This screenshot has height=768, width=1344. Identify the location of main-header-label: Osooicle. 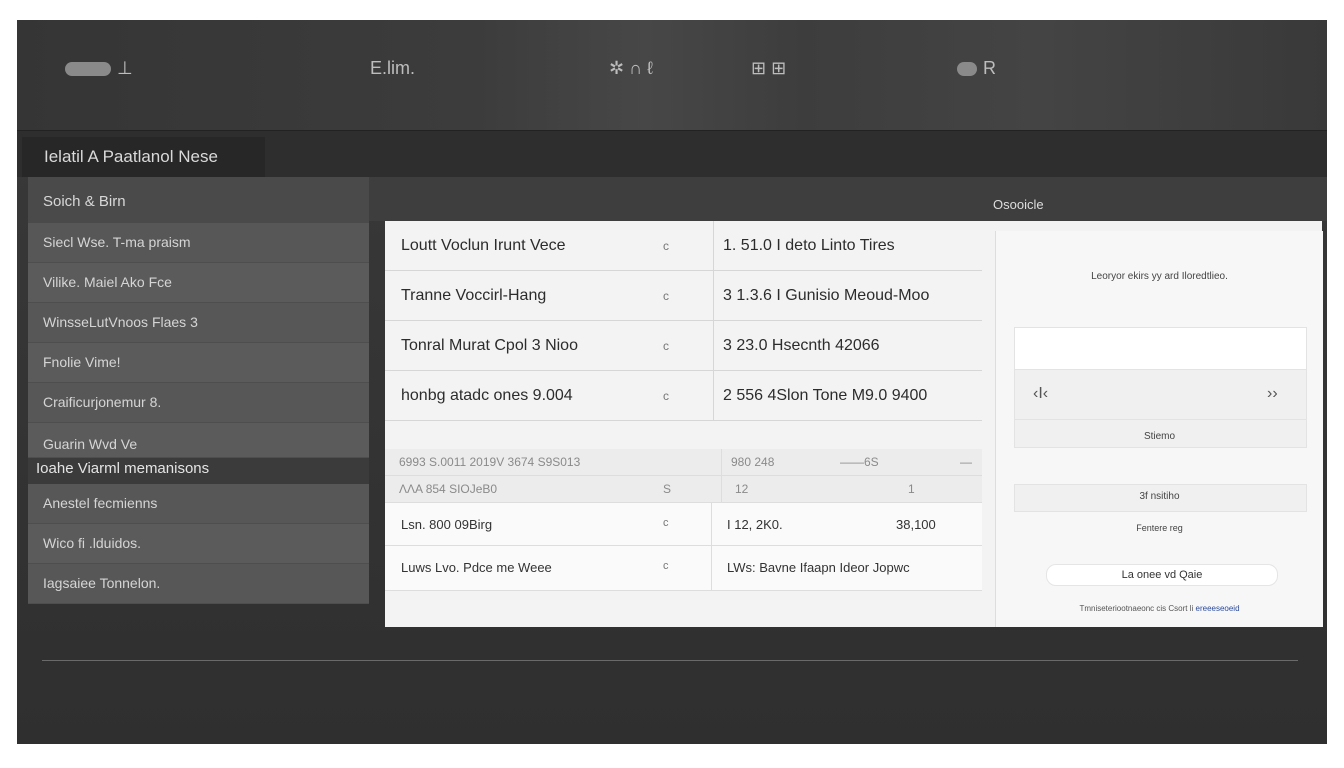
(1018, 204).